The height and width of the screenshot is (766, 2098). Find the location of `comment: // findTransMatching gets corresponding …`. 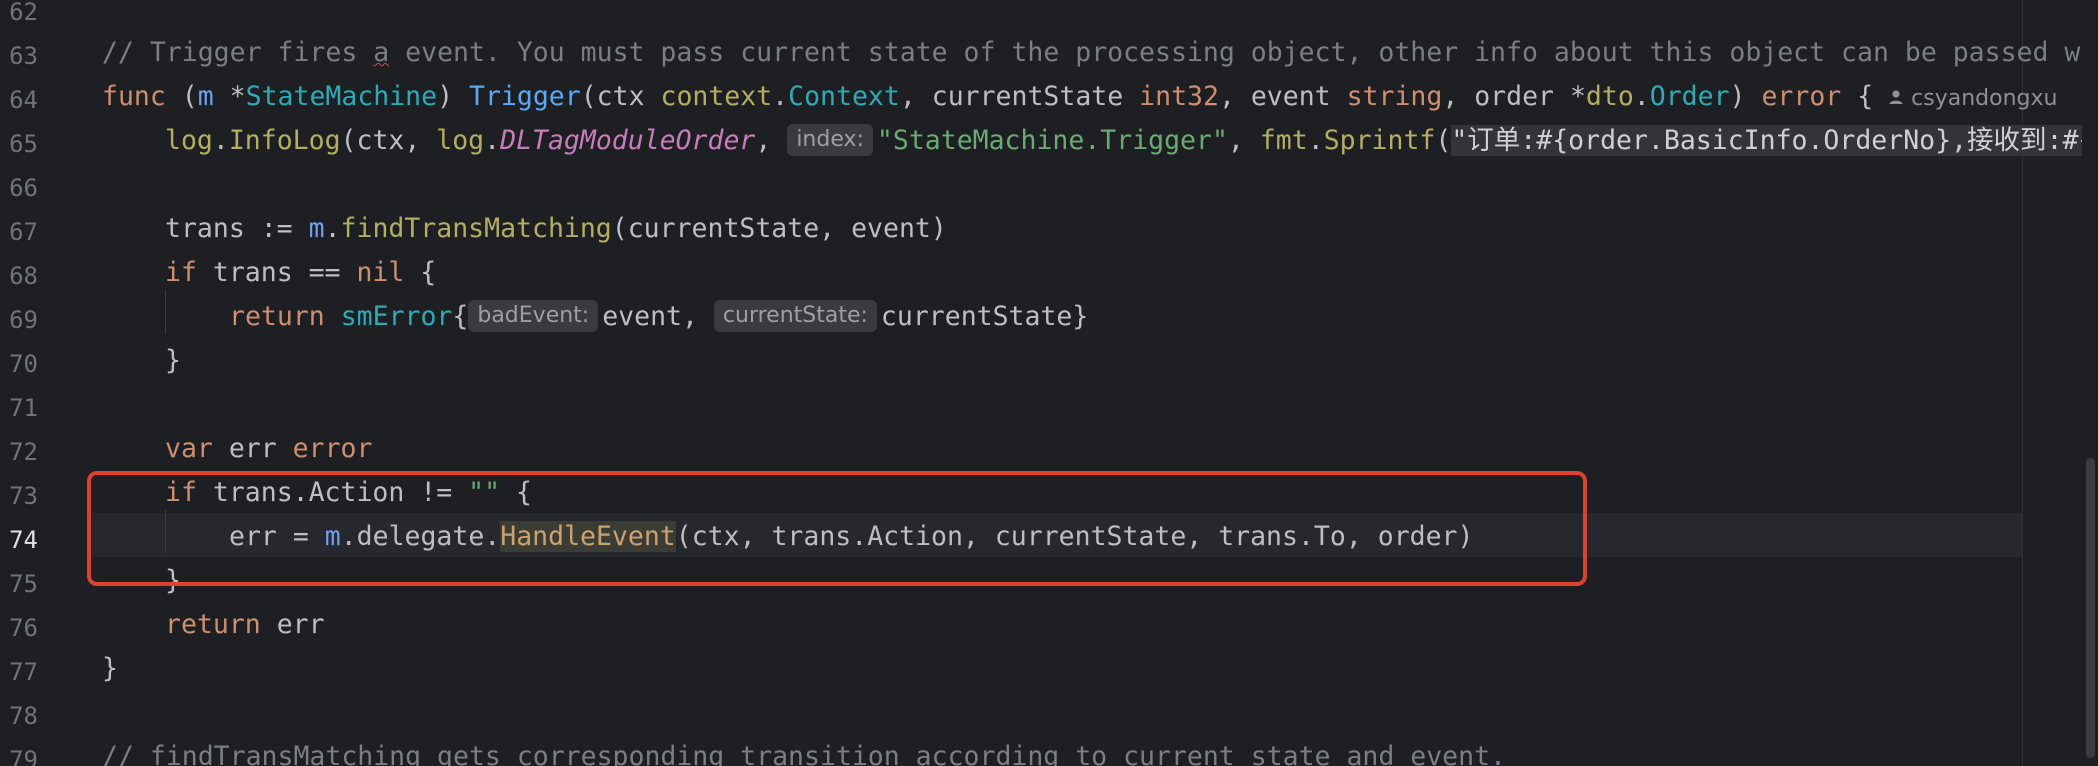

comment: // findTransMatching gets corresponding … is located at coordinates (804, 753).